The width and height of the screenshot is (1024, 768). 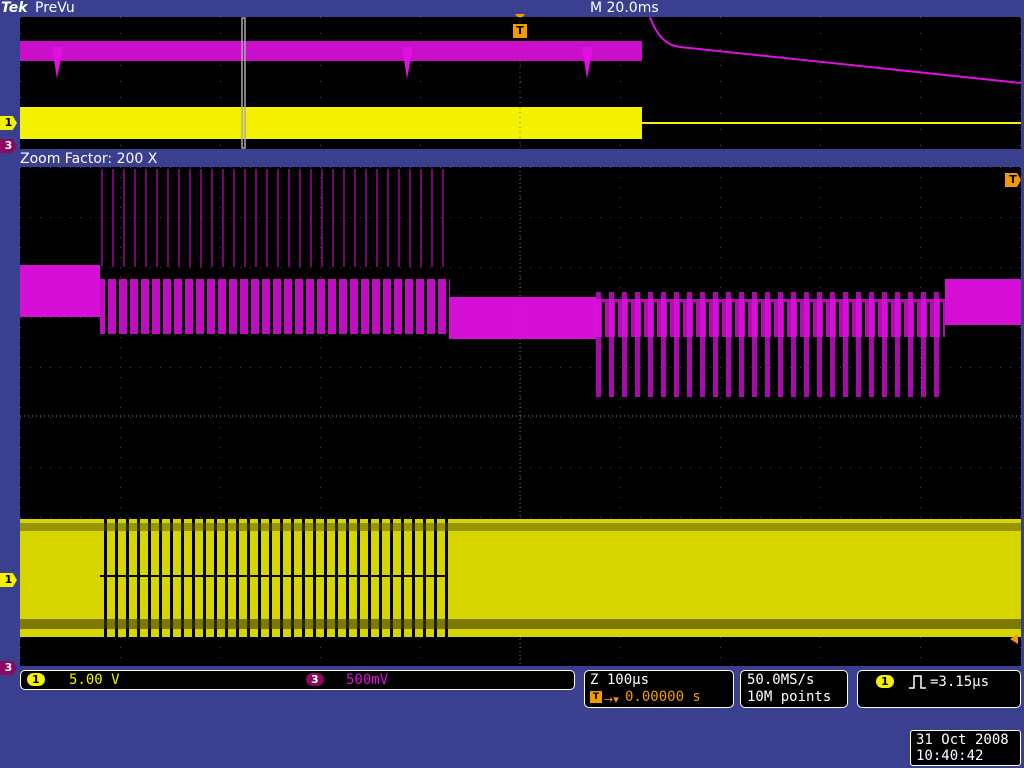 I want to click on pulse-width-readout: =3.15µs, so click(x=960, y=682).